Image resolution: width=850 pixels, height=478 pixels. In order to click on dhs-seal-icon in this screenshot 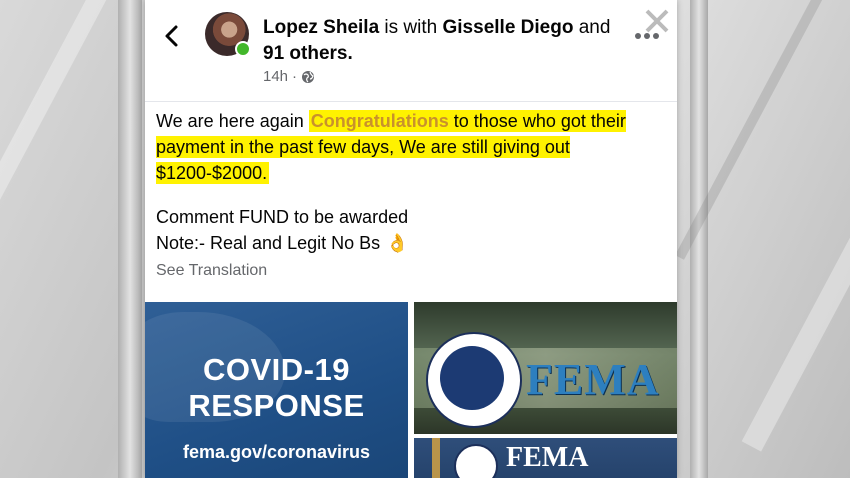, I will do `click(474, 380)`.